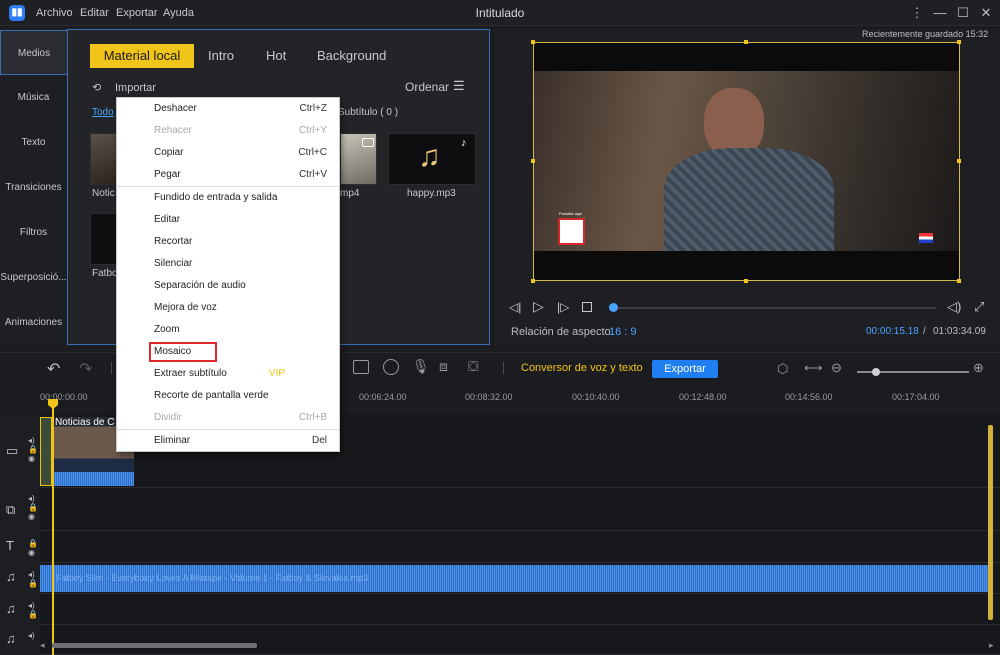 The height and width of the screenshot is (655, 1000). I want to click on filter-subtitulo: Subtítulo ( 0 ), so click(368, 112).